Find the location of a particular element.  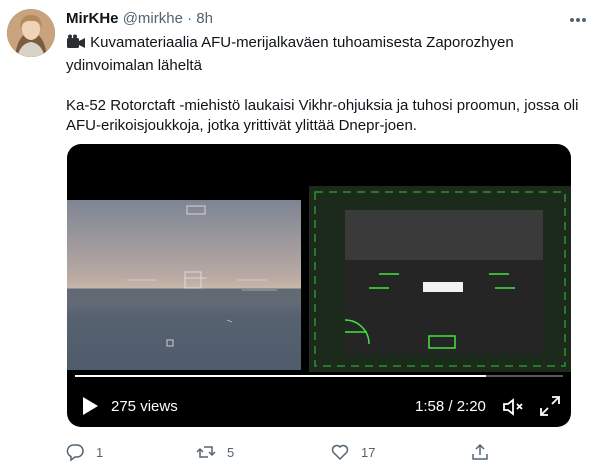

reply-icon is located at coordinates (75, 453).